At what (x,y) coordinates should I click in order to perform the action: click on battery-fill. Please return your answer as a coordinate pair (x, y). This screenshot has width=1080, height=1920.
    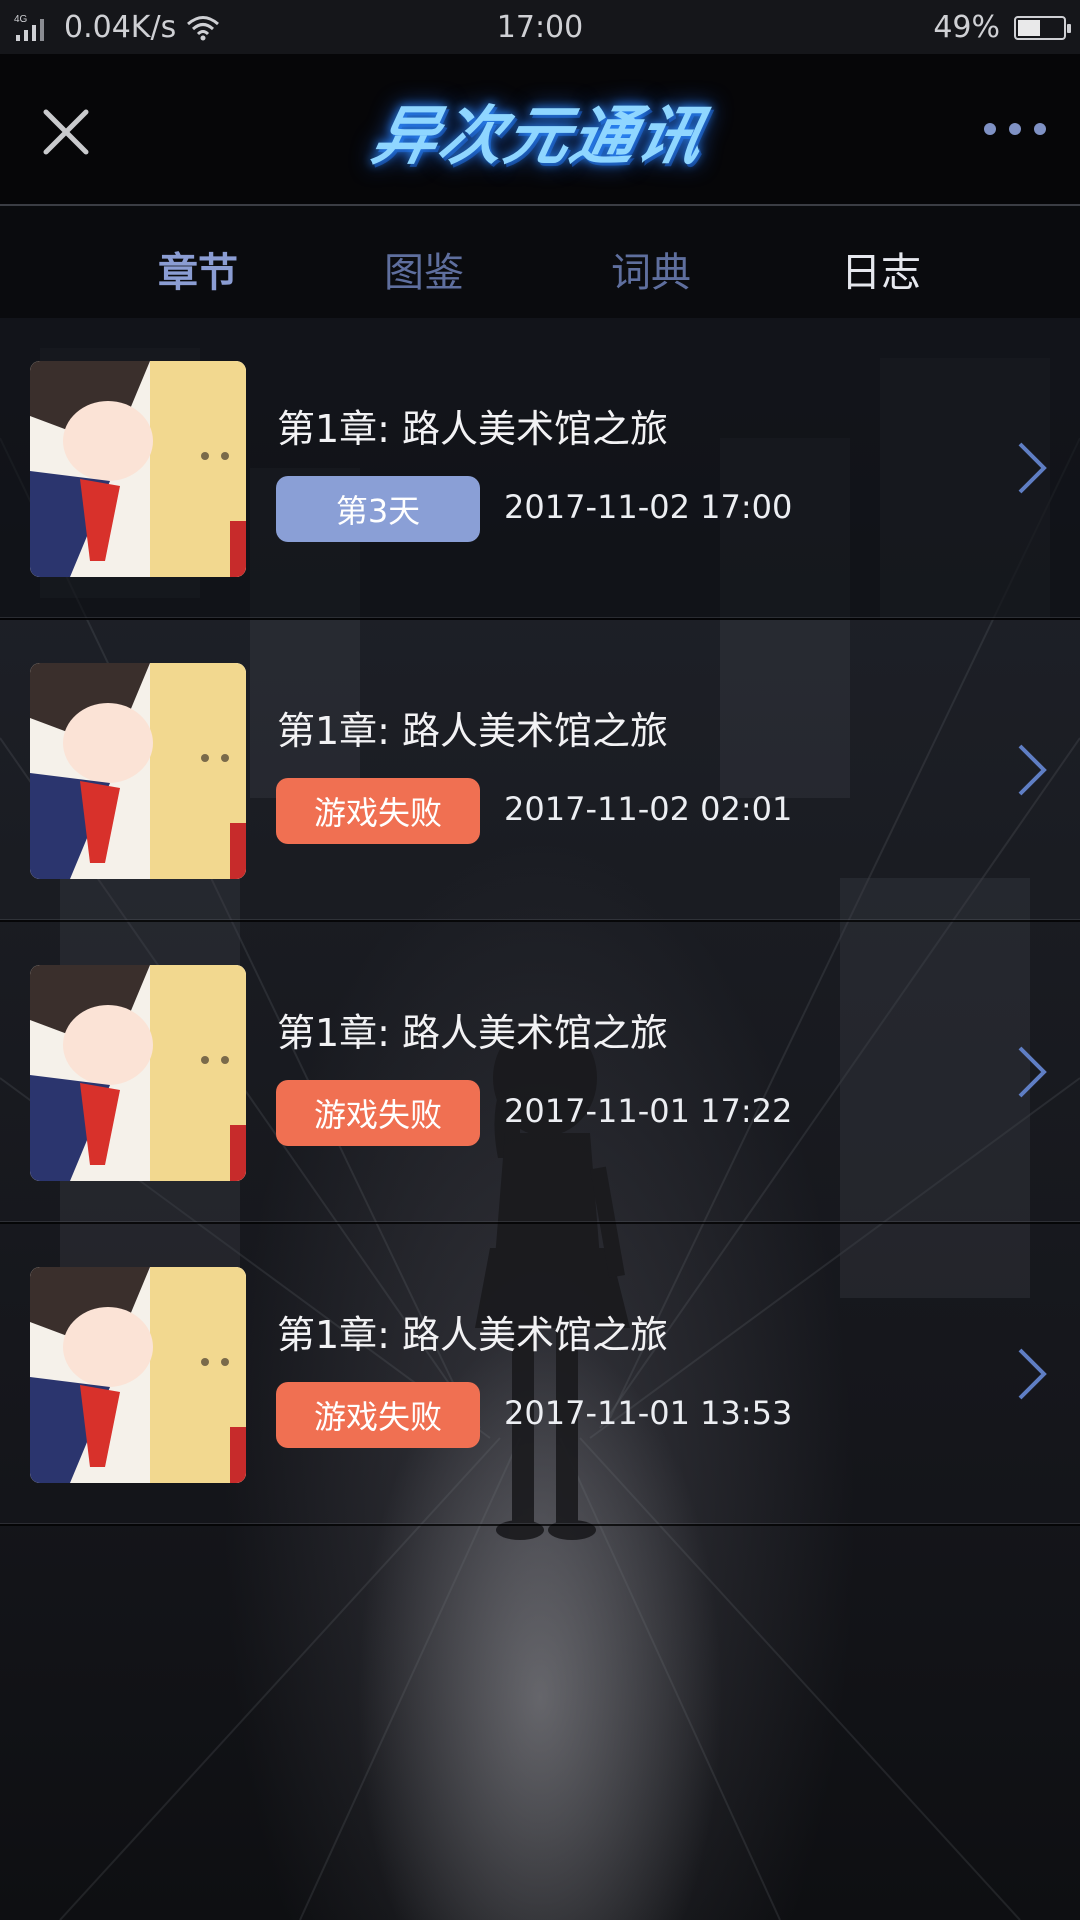
    Looking at the image, I should click on (1029, 27).